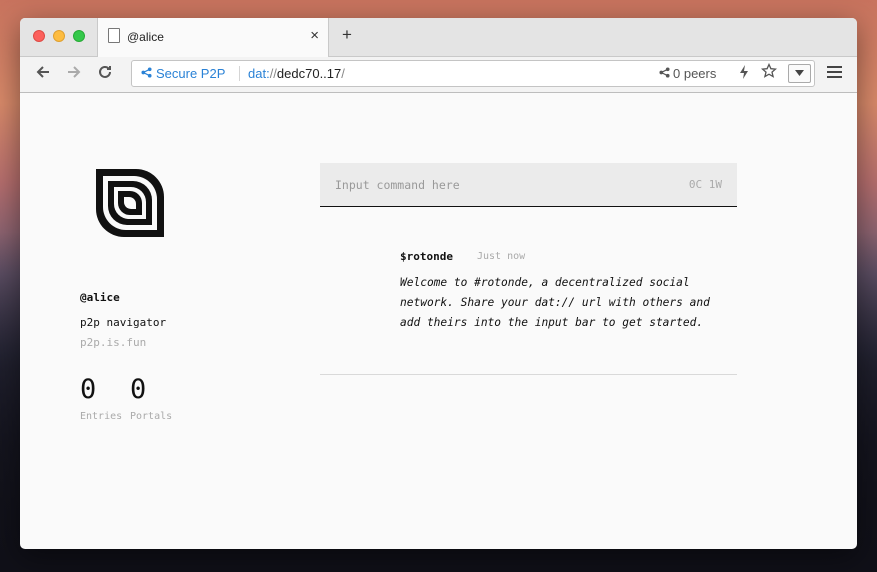  Describe the element at coordinates (239, 73) in the screenshot. I see `url-separator` at that location.